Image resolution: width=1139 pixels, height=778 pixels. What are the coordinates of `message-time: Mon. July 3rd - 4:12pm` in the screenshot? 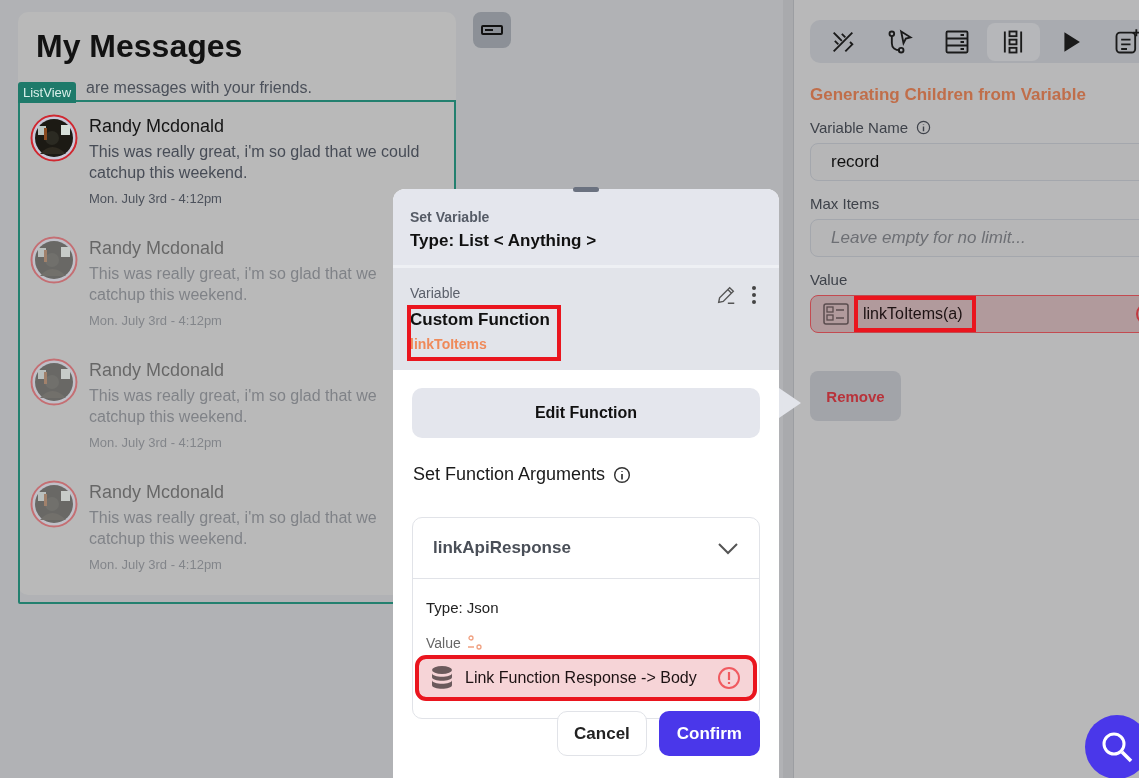 It's located at (156, 198).